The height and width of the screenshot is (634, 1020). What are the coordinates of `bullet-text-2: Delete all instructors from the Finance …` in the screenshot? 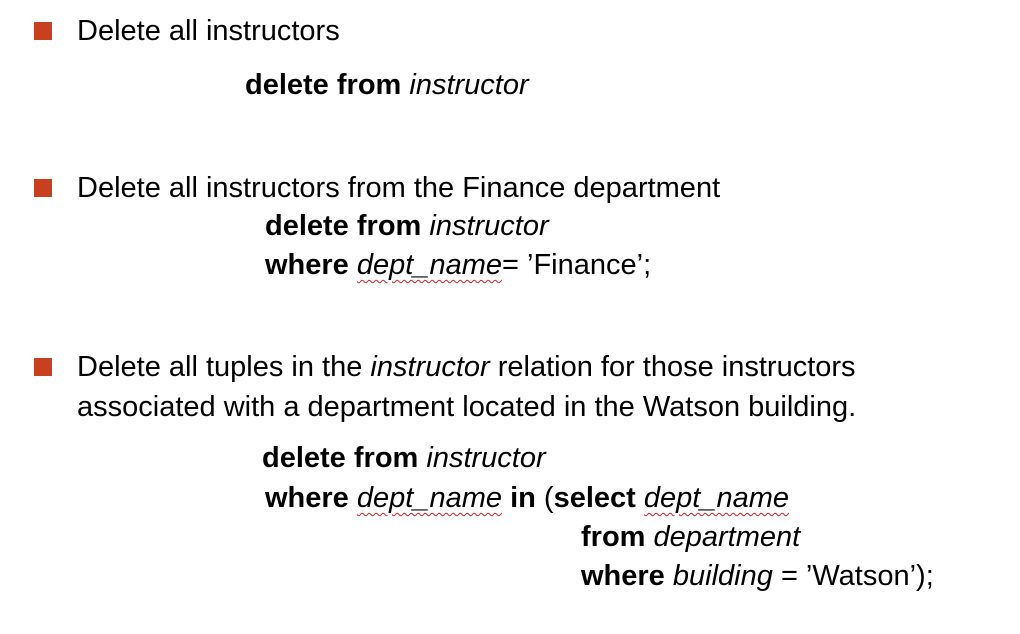 It's located at (398, 188).